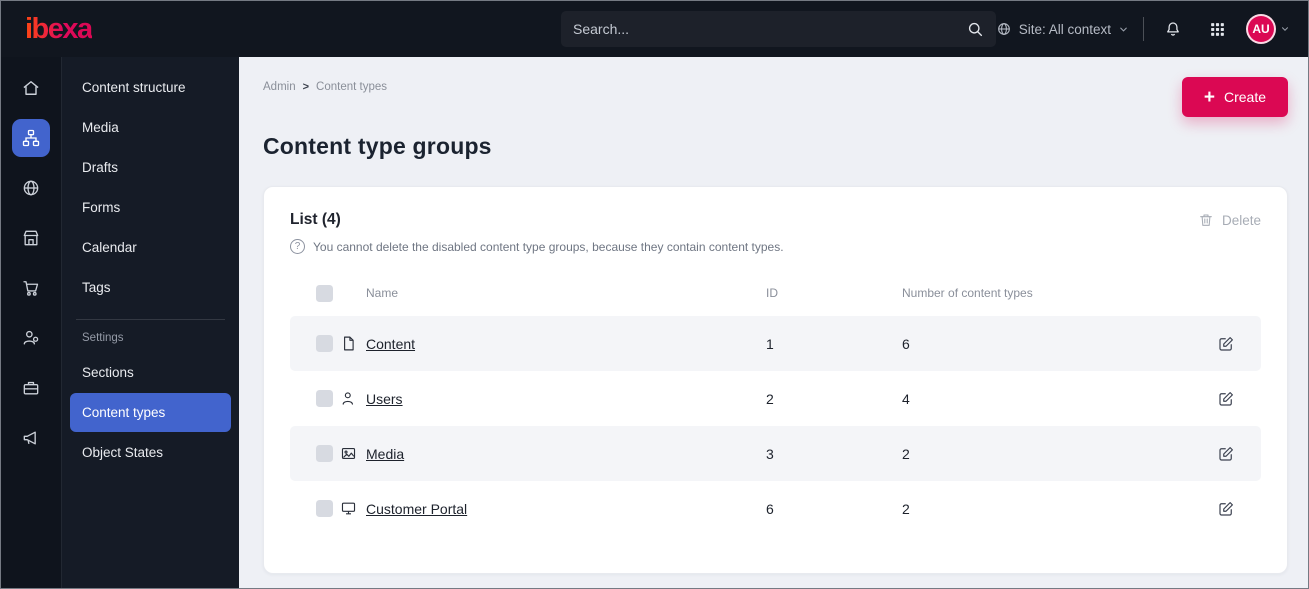  I want to click on delete-button-label: Delete, so click(1241, 220).